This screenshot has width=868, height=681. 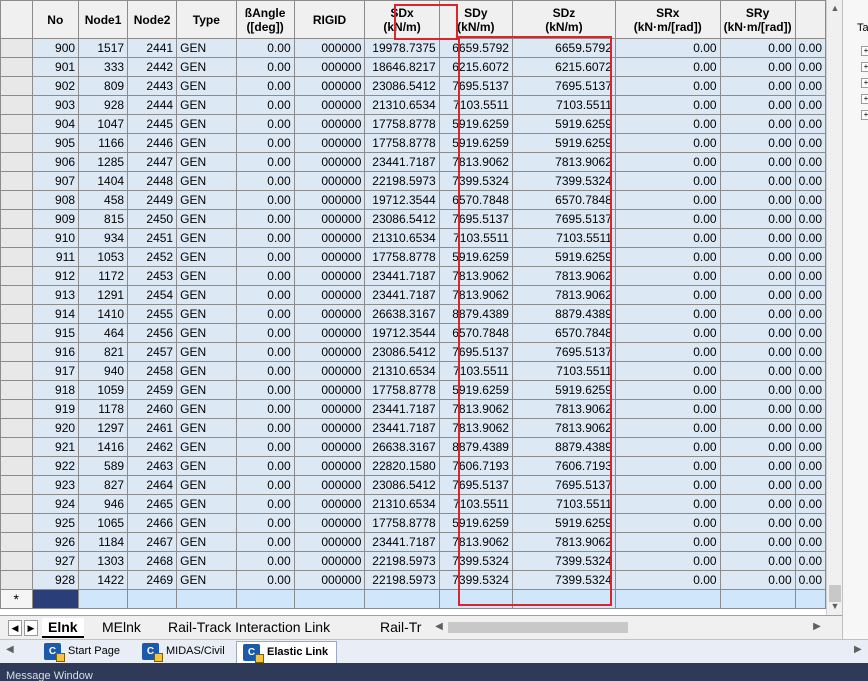 I want to click on cell-node2: 2467, so click(x=152, y=542).